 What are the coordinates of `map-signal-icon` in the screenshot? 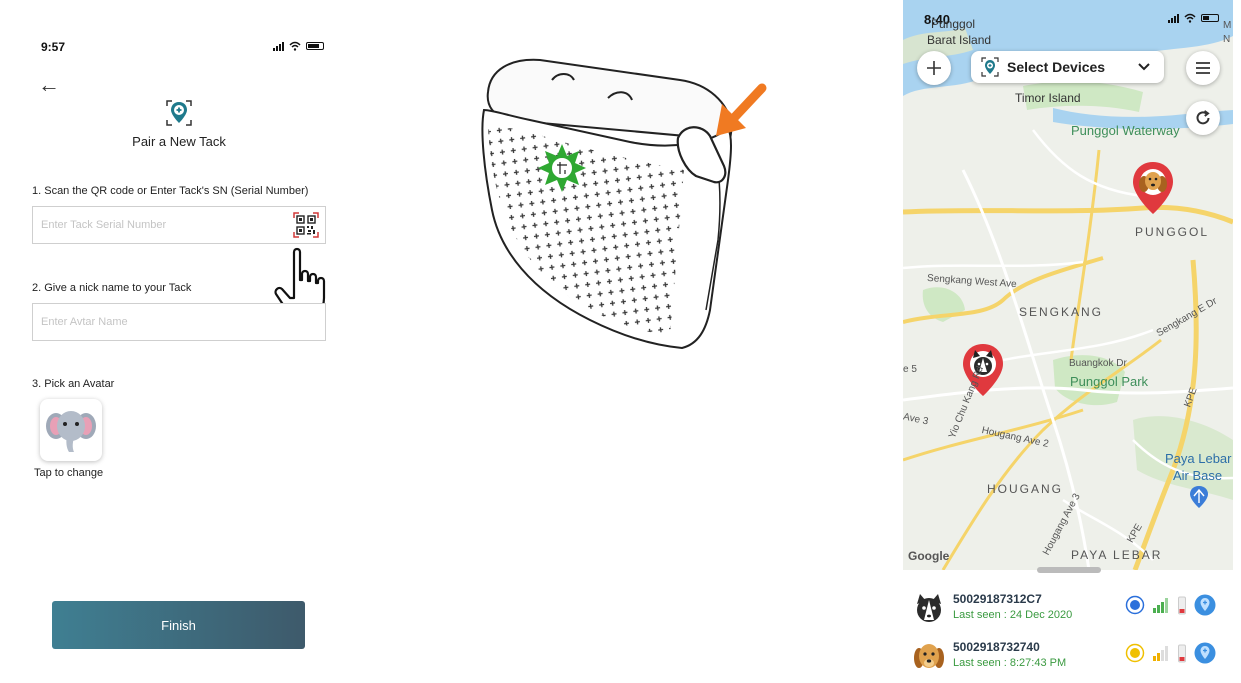 It's located at (1173, 18).